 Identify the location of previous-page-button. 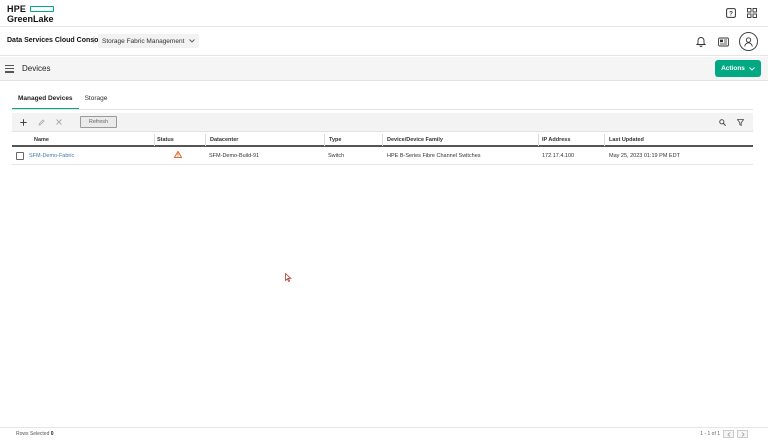
(728, 434).